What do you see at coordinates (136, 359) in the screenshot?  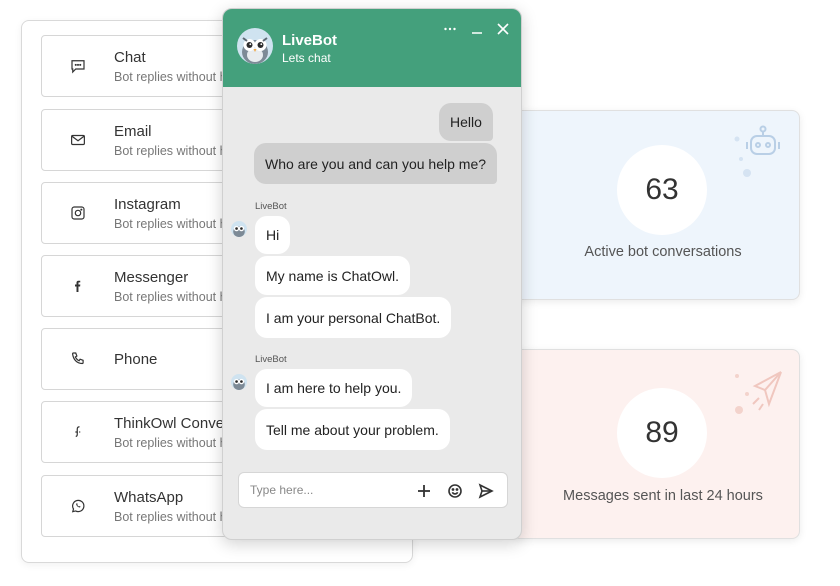 I see `channel-name: Phone` at bounding box center [136, 359].